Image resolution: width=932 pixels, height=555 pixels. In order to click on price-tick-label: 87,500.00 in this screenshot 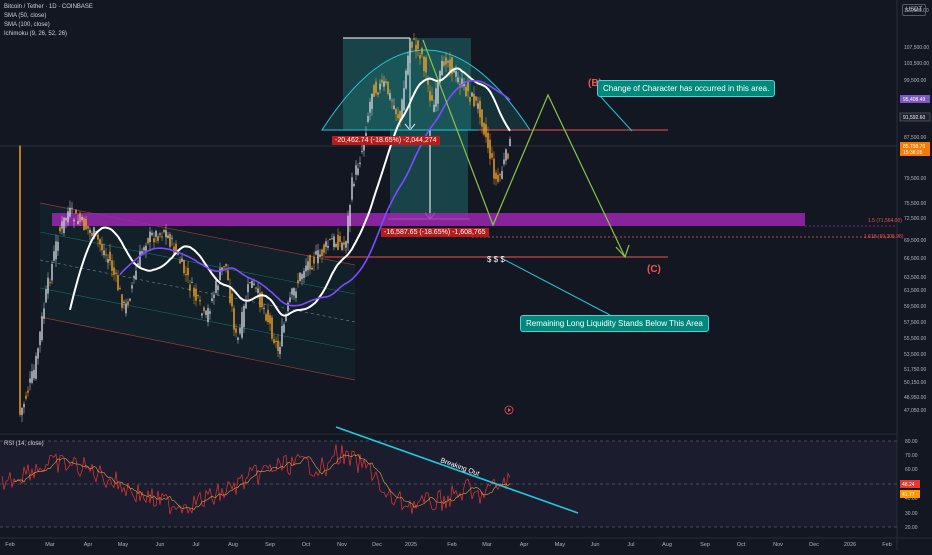, I will do `click(915, 138)`.